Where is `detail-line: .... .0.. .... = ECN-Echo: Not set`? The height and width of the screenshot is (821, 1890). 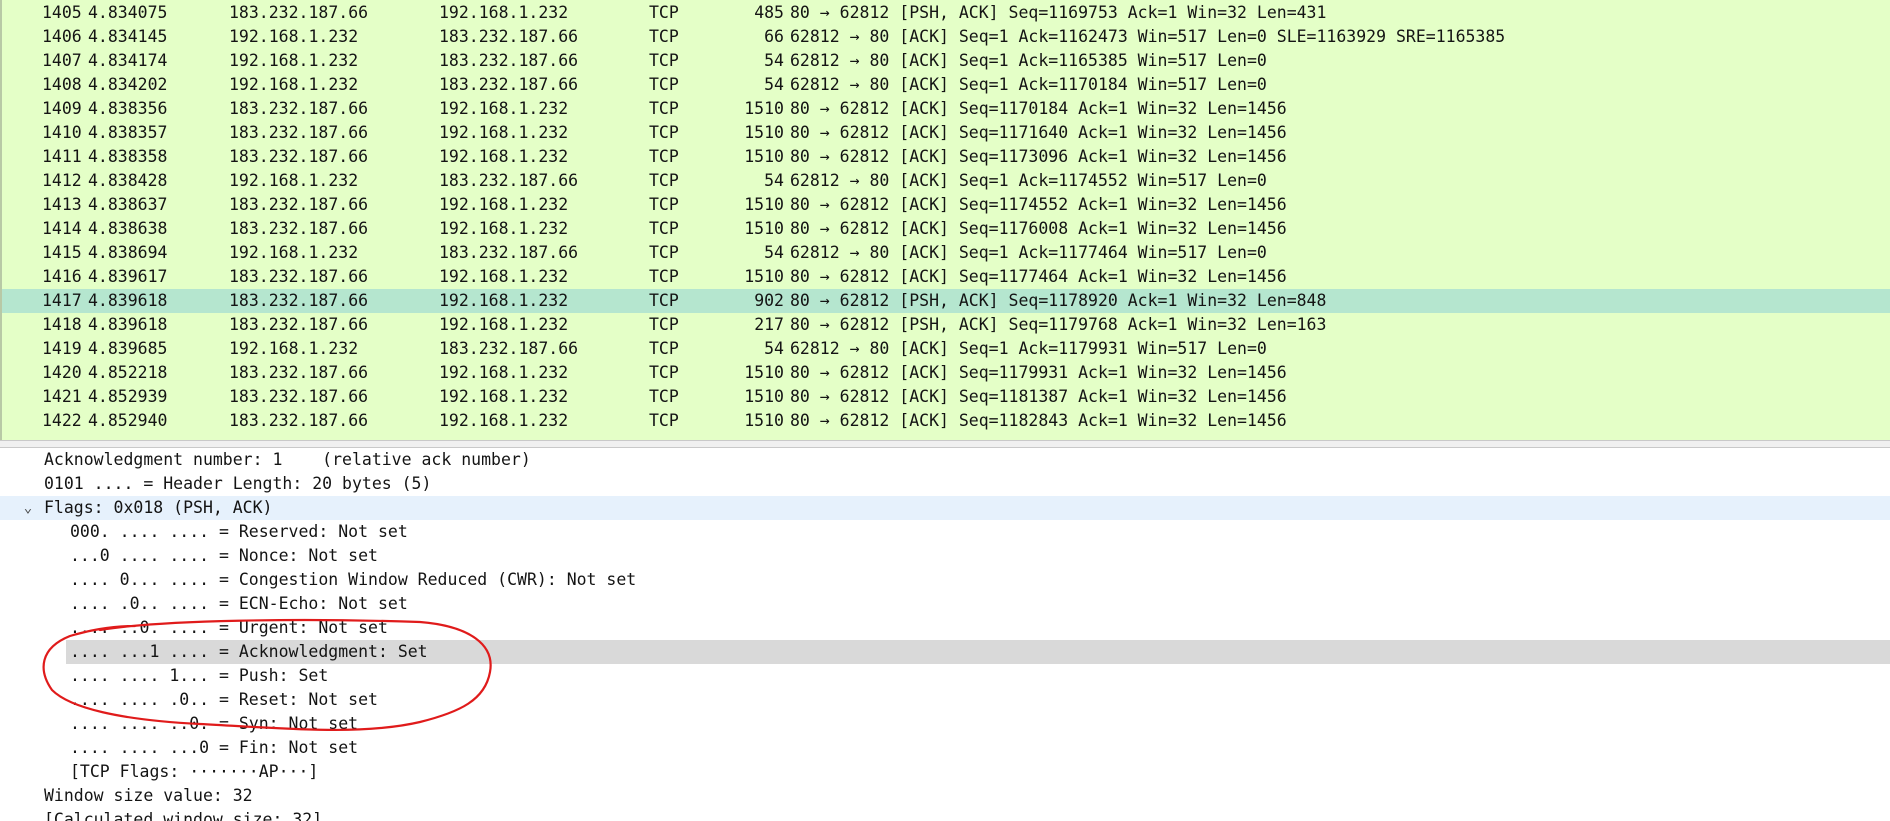
detail-line: .... .0.. .... = ECN-Echo: Not set is located at coordinates (945, 604).